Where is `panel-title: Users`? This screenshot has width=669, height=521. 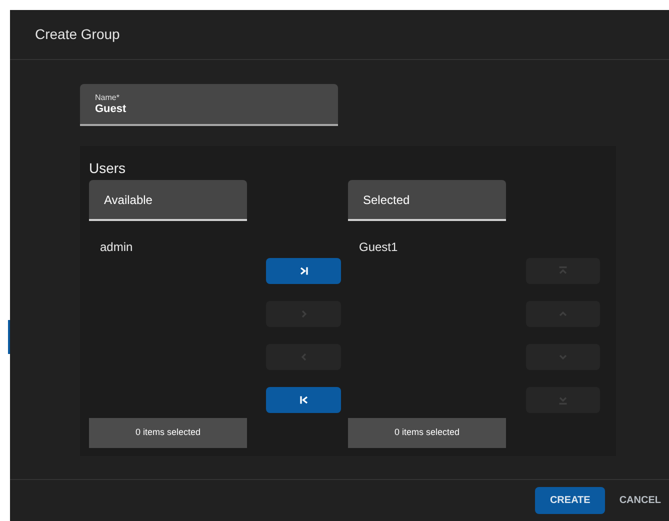
panel-title: Users is located at coordinates (108, 168).